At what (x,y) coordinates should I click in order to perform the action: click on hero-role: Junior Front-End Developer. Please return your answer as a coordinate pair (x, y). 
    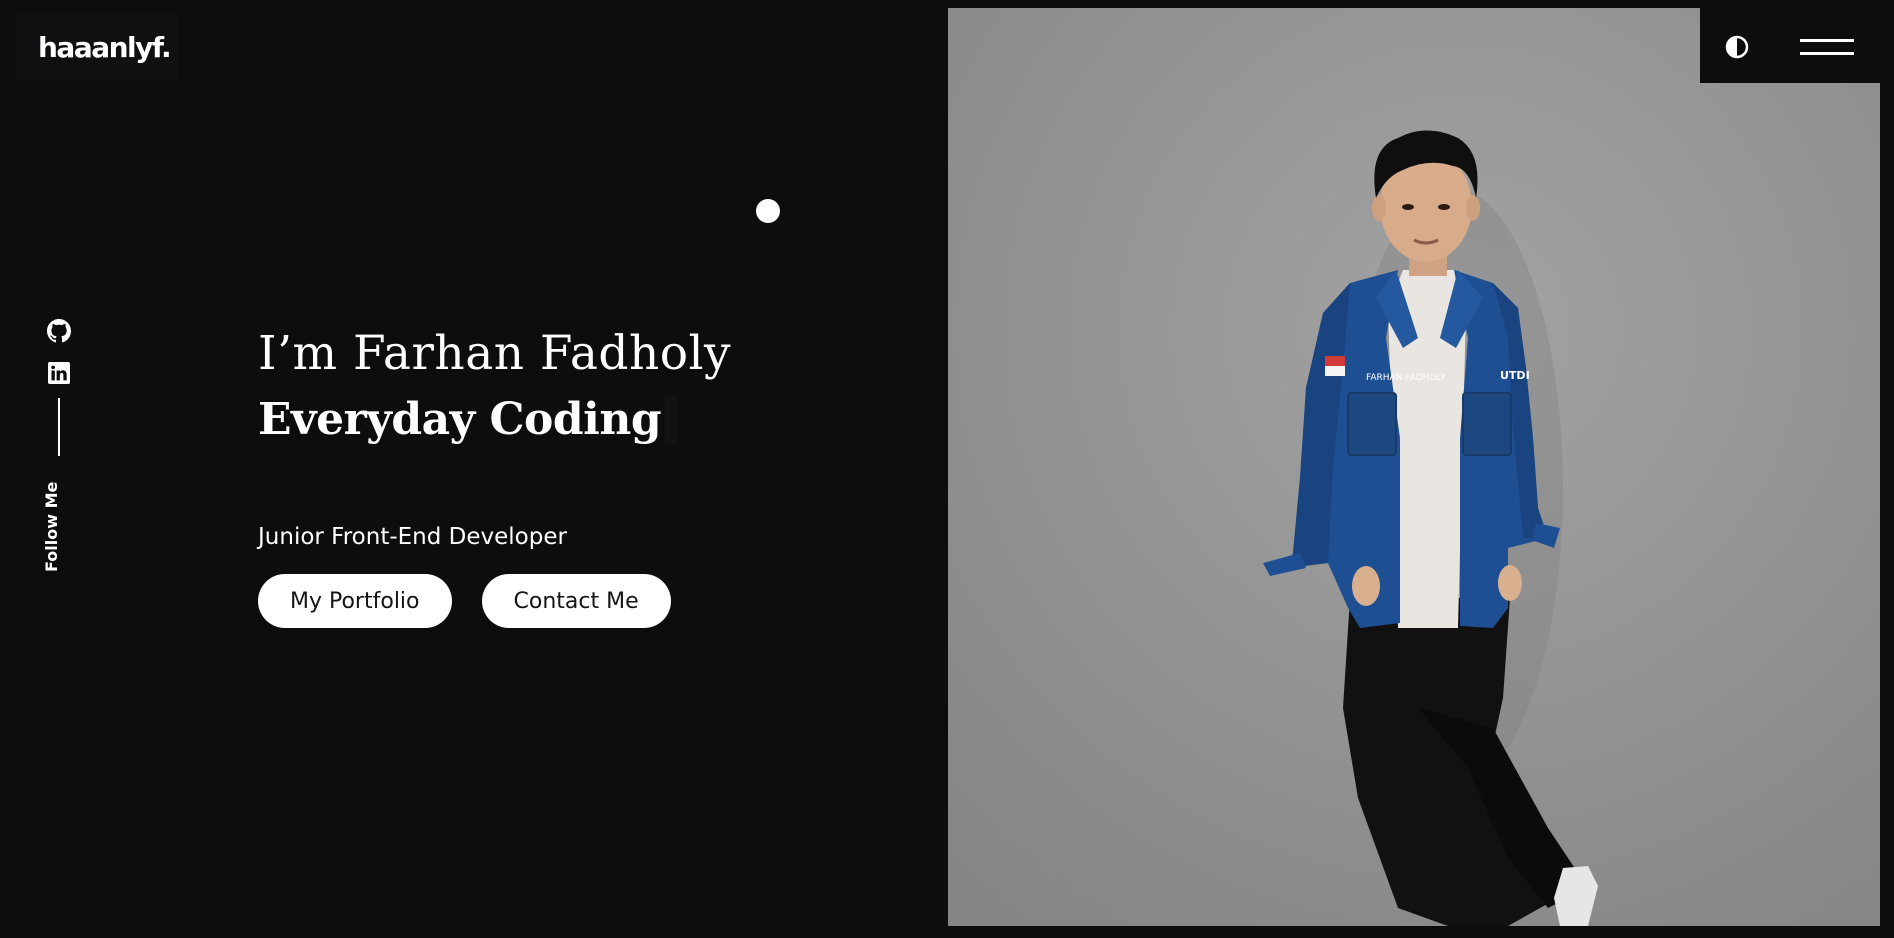
    Looking at the image, I should click on (412, 537).